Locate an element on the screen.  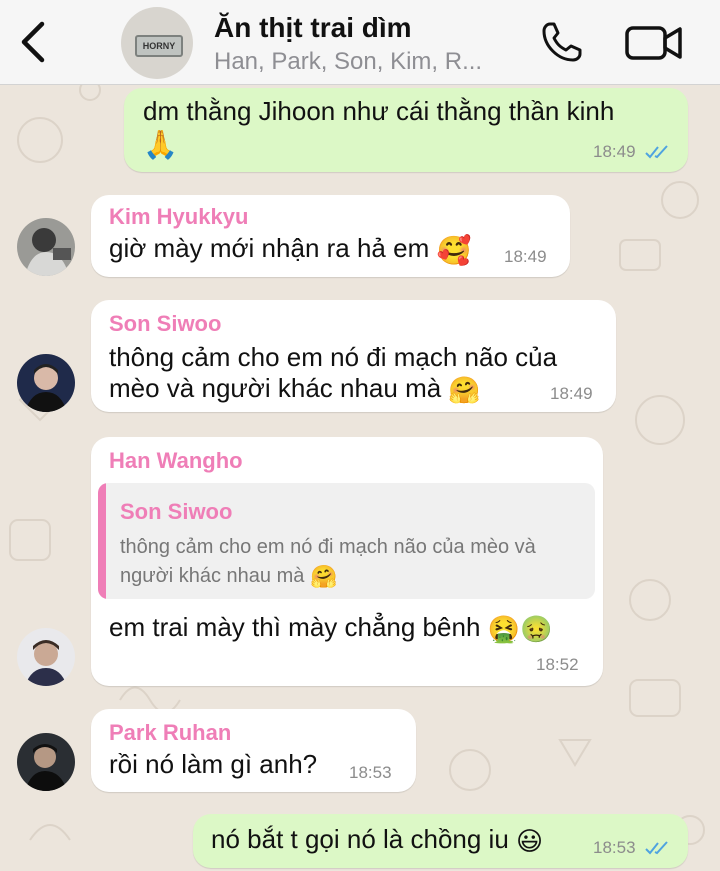
message-text: giờ mày mới nhận ra hả em 🥰 is located at coordinates (290, 249).